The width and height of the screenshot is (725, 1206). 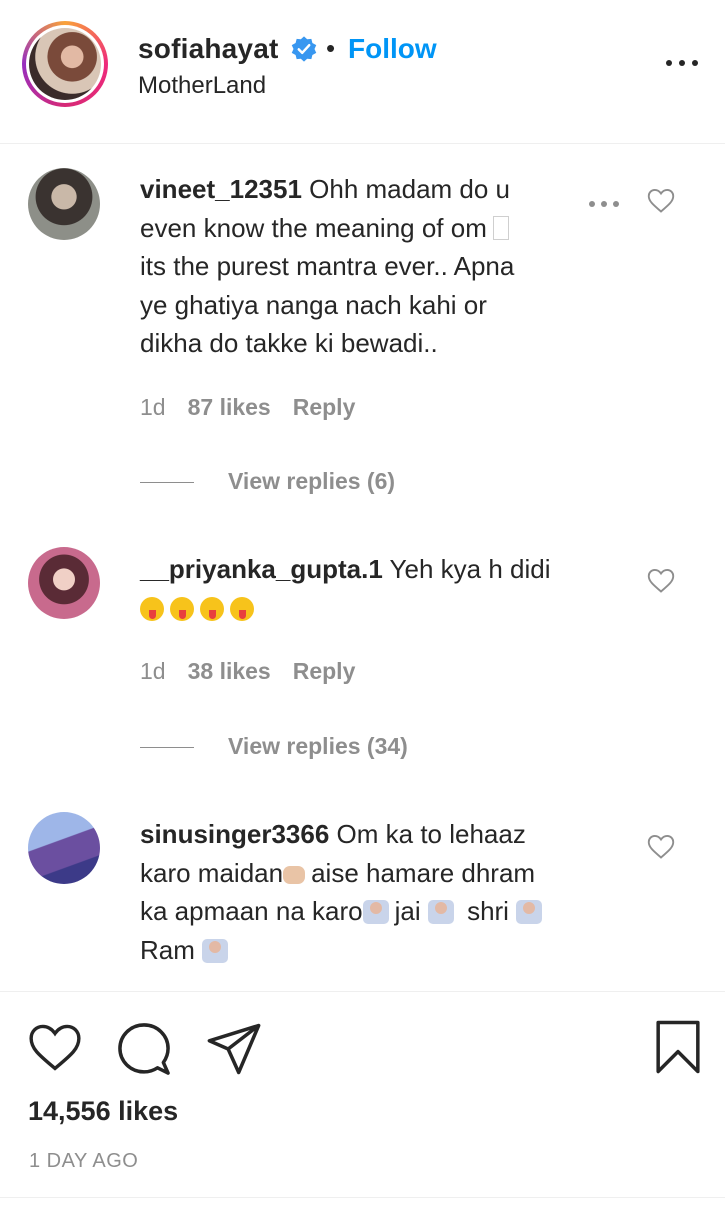 I want to click on post-timestamp: 1 DAY AGO, so click(x=84, y=1161).